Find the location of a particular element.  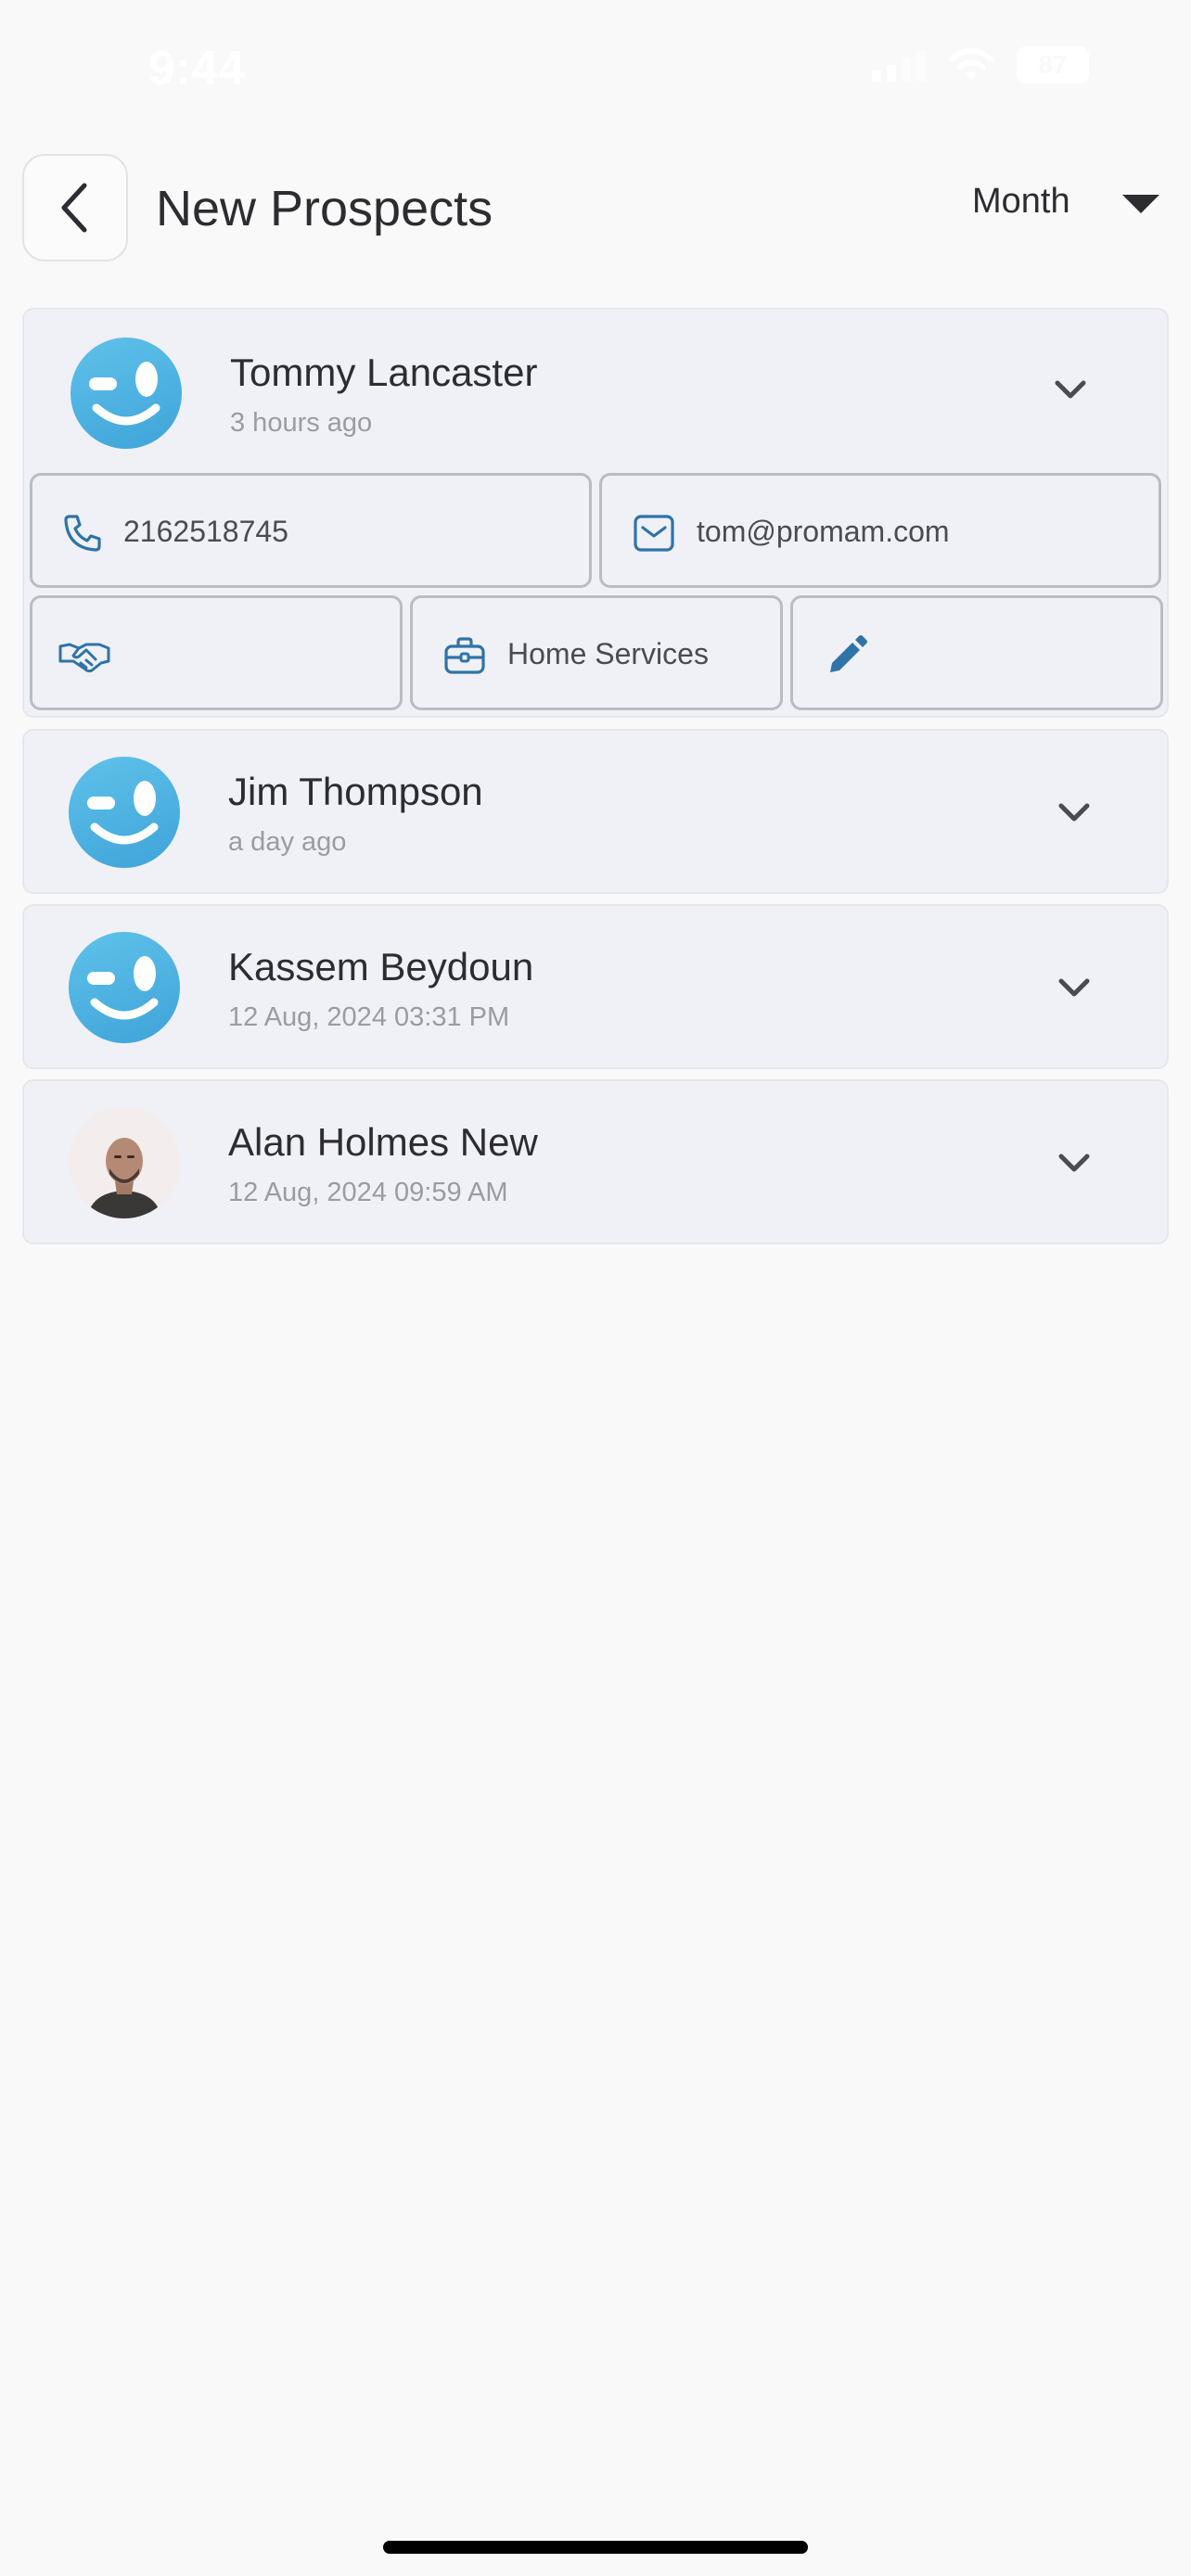

wifi-icon is located at coordinates (971, 64).